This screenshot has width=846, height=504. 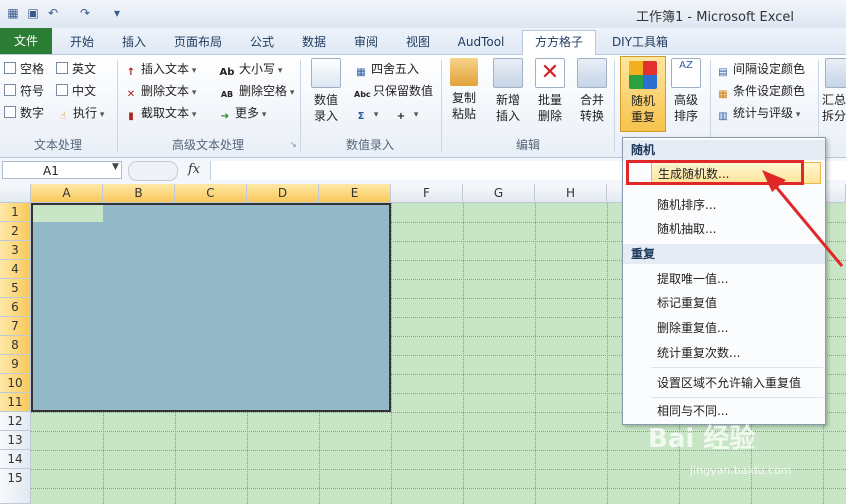 What do you see at coordinates (15, 250) in the screenshot?
I see `row-header: 3` at bounding box center [15, 250].